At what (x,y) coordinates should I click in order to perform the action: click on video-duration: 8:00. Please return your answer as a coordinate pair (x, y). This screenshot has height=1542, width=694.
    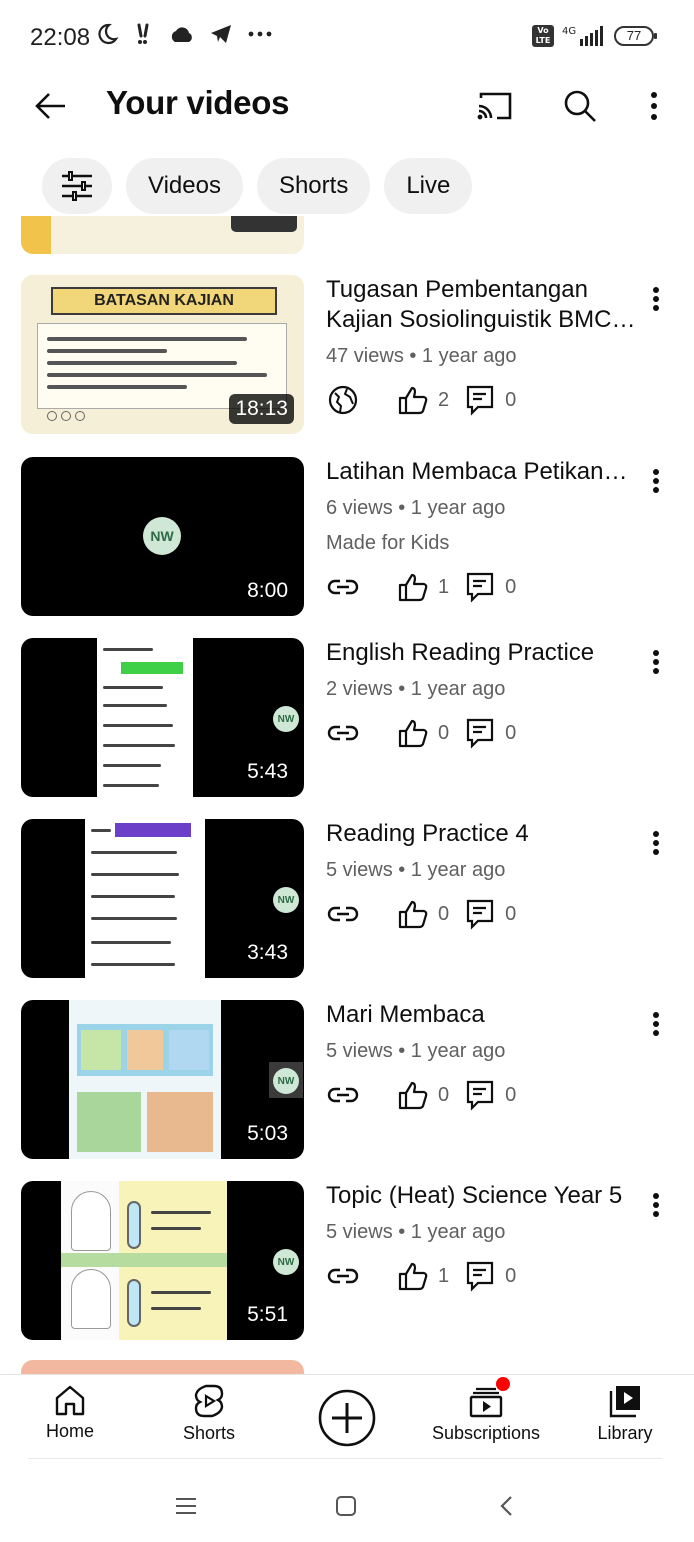
    Looking at the image, I should click on (267, 591).